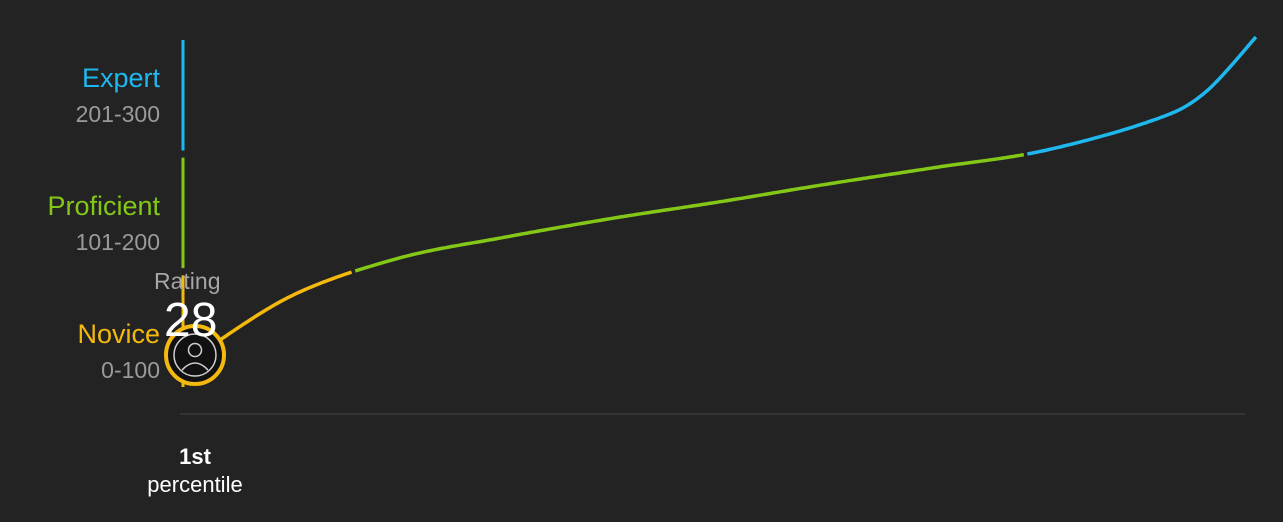 The width and height of the screenshot is (1283, 522). Describe the element at coordinates (118, 334) in the screenshot. I see `tier-novice-name: Novice` at that location.